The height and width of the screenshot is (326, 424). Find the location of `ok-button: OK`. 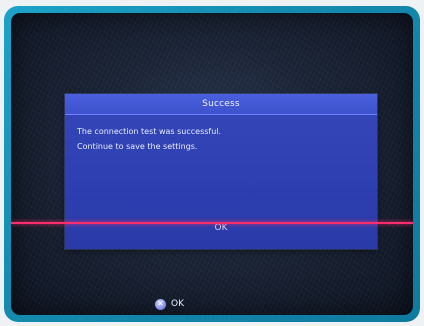

ok-button: OK is located at coordinates (221, 228).